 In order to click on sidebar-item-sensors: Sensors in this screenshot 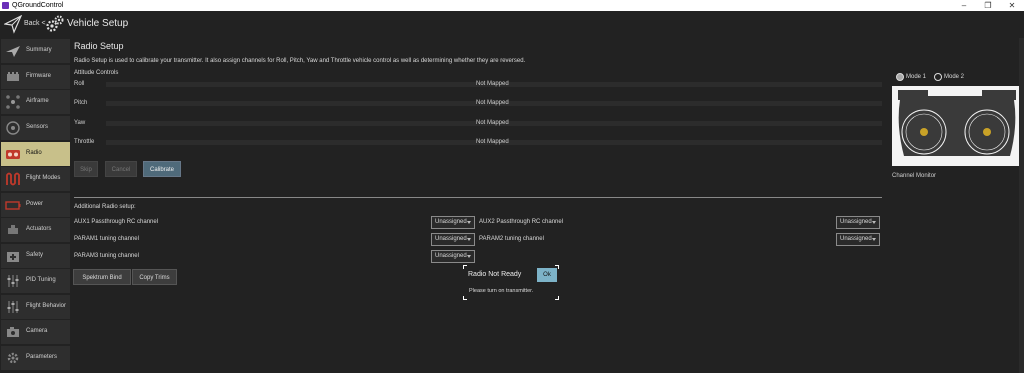, I will do `click(35, 128)`.